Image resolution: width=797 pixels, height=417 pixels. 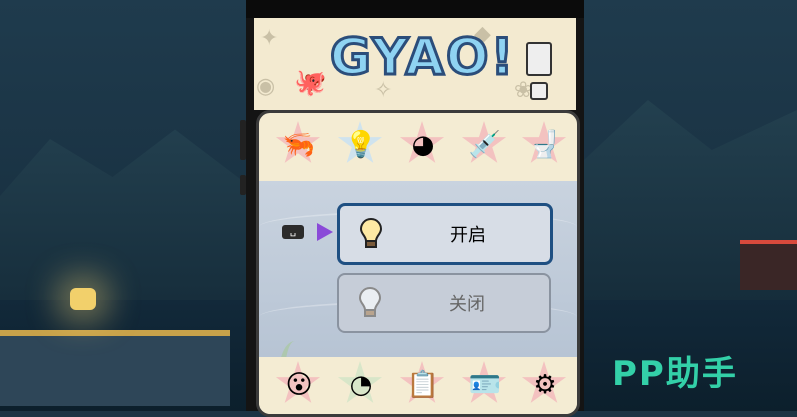 I want to click on toilet-icon: 🚽, so click(x=545, y=145).